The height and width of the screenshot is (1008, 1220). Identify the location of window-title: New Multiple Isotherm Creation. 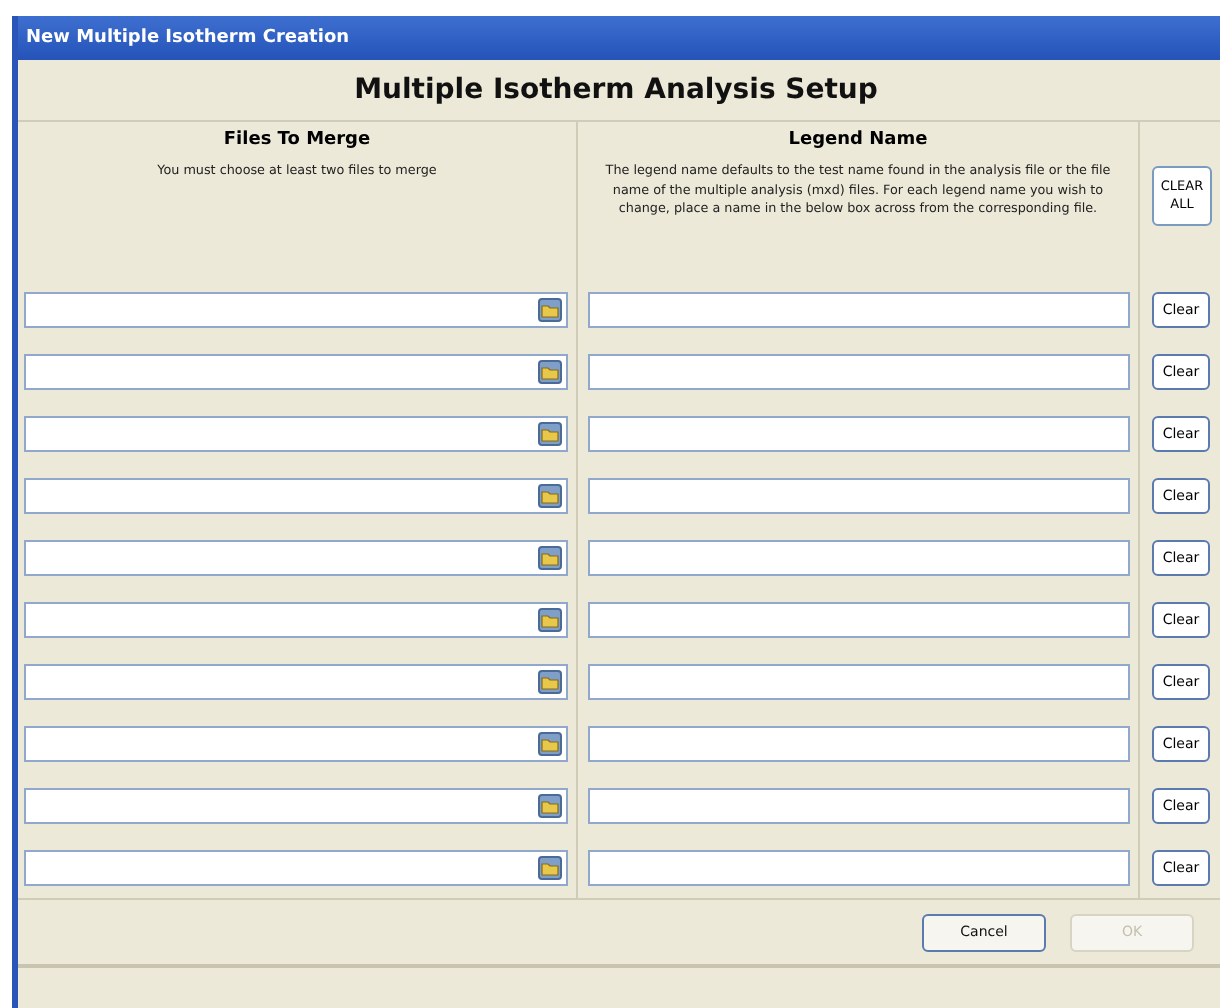
(619, 38).